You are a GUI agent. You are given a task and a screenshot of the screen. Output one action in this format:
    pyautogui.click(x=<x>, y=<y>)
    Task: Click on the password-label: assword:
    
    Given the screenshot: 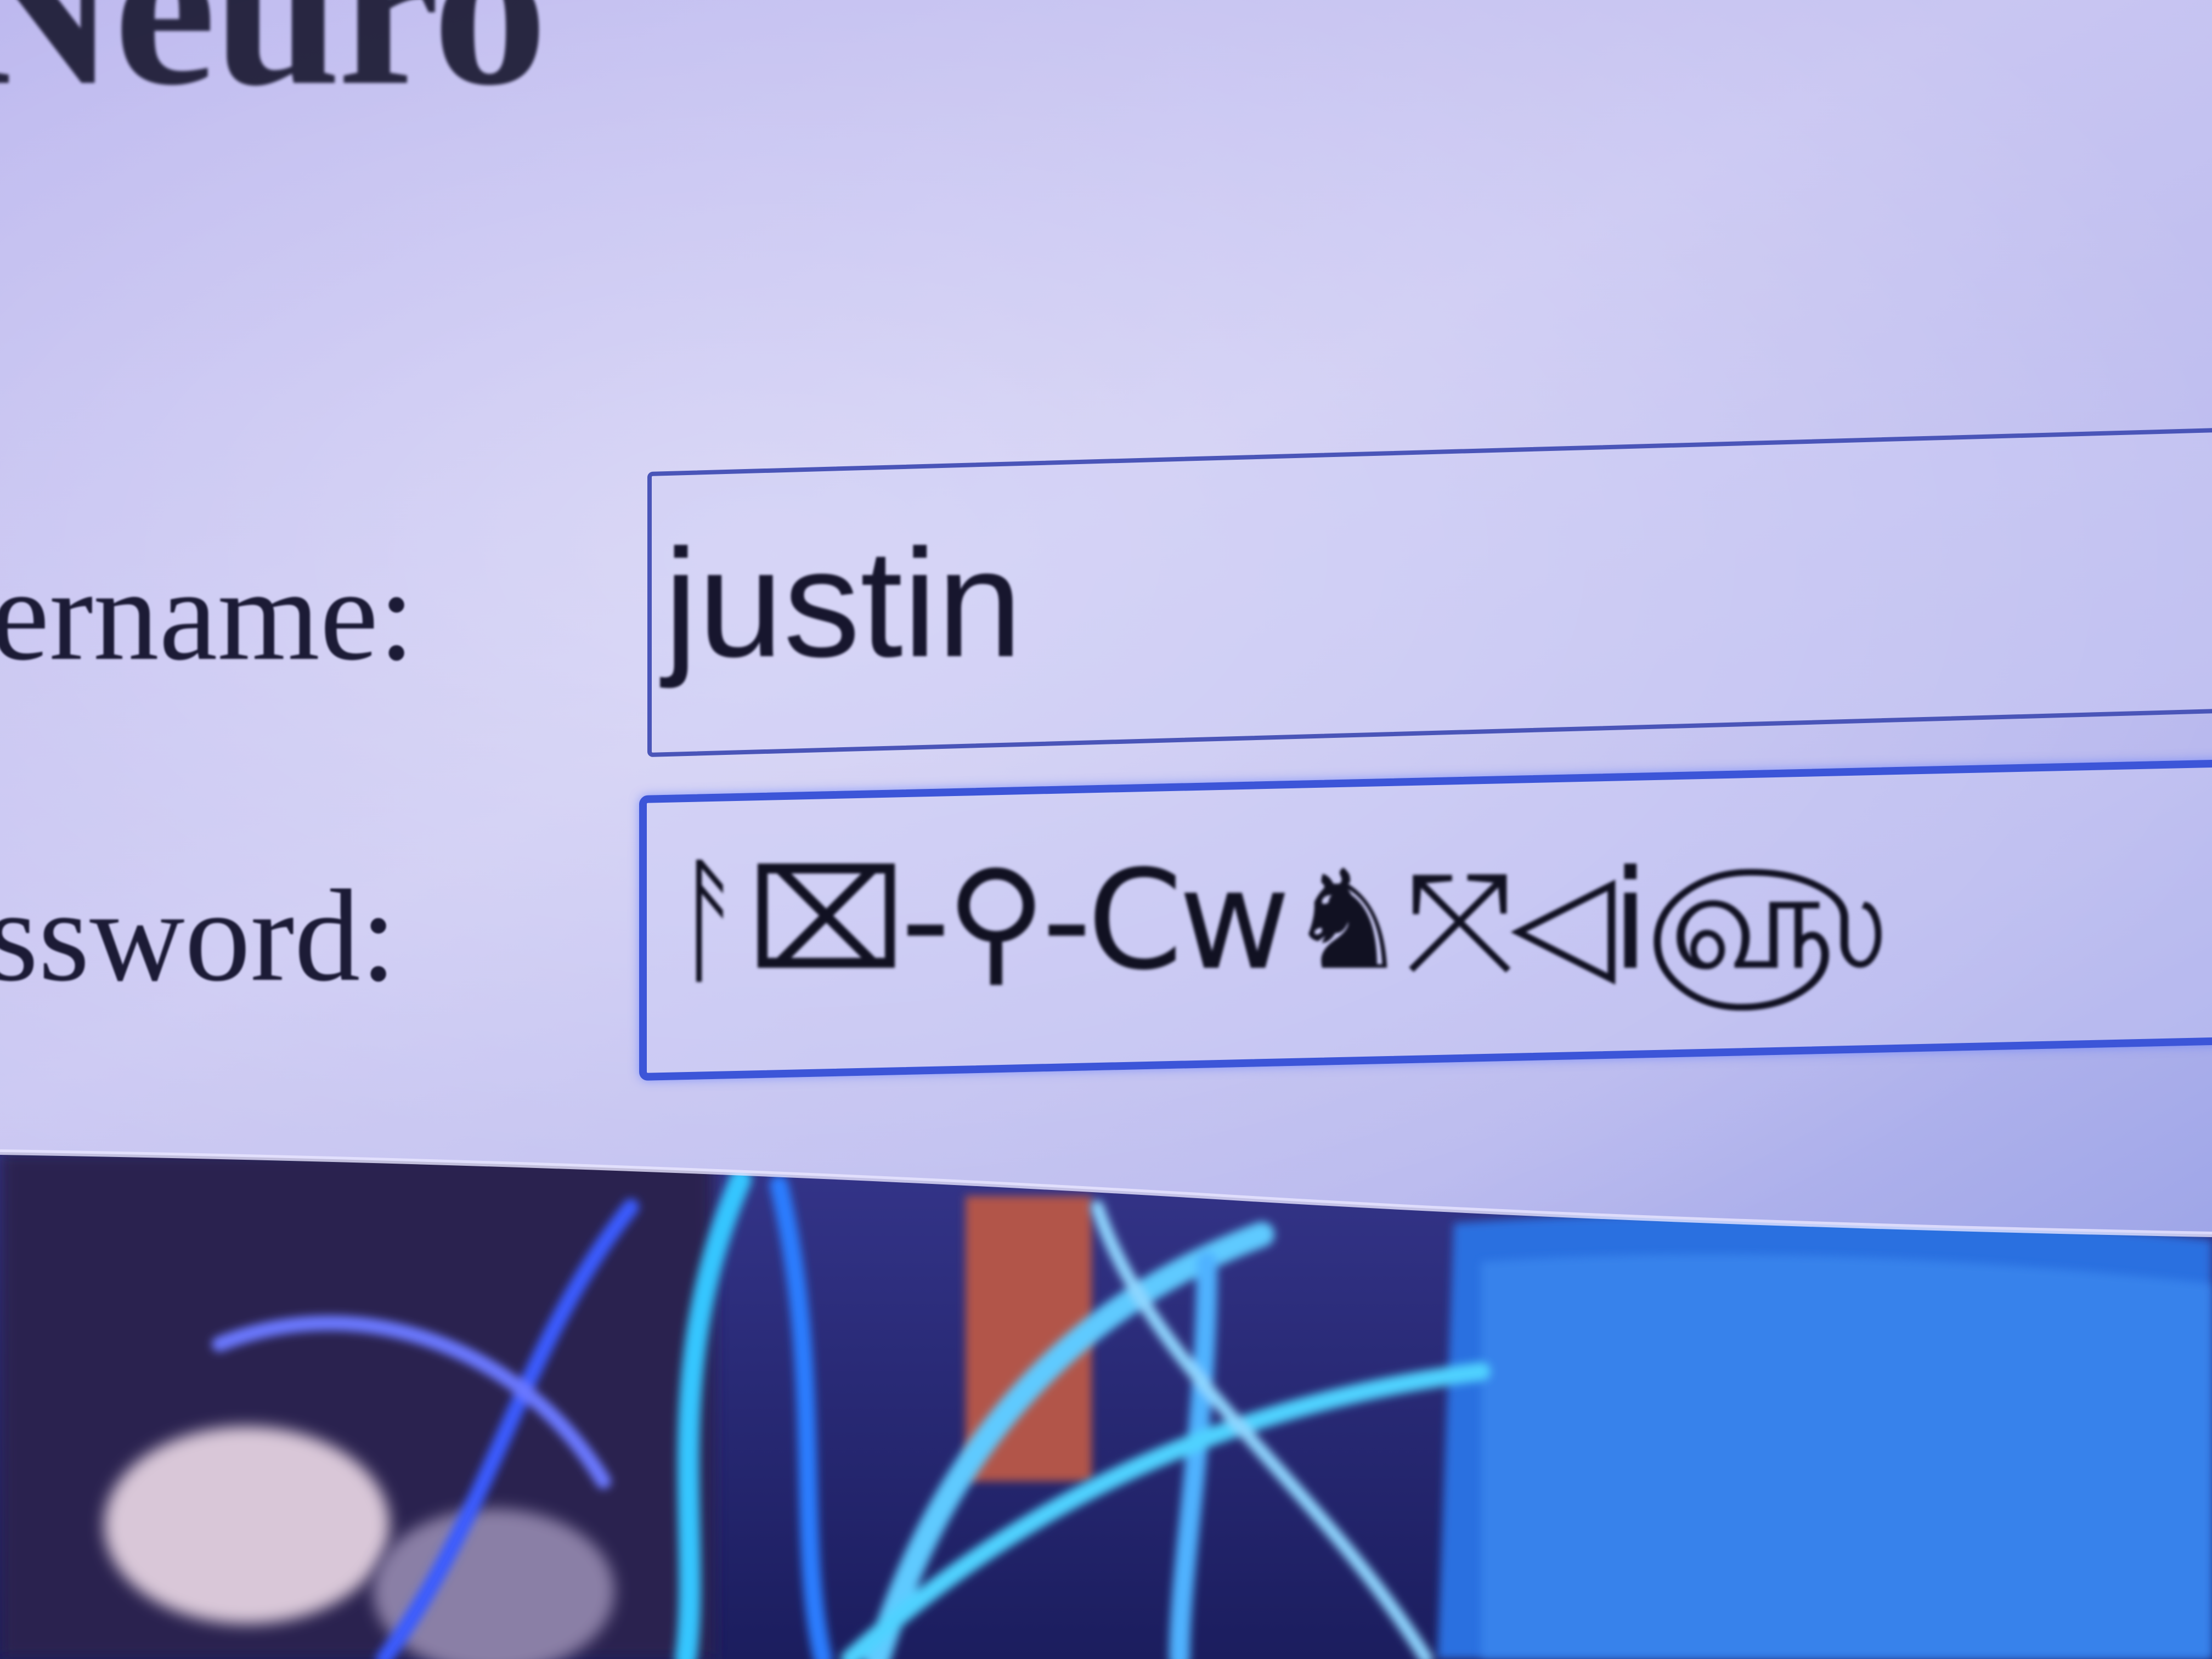 What is the action you would take?
    pyautogui.click(x=198, y=935)
    